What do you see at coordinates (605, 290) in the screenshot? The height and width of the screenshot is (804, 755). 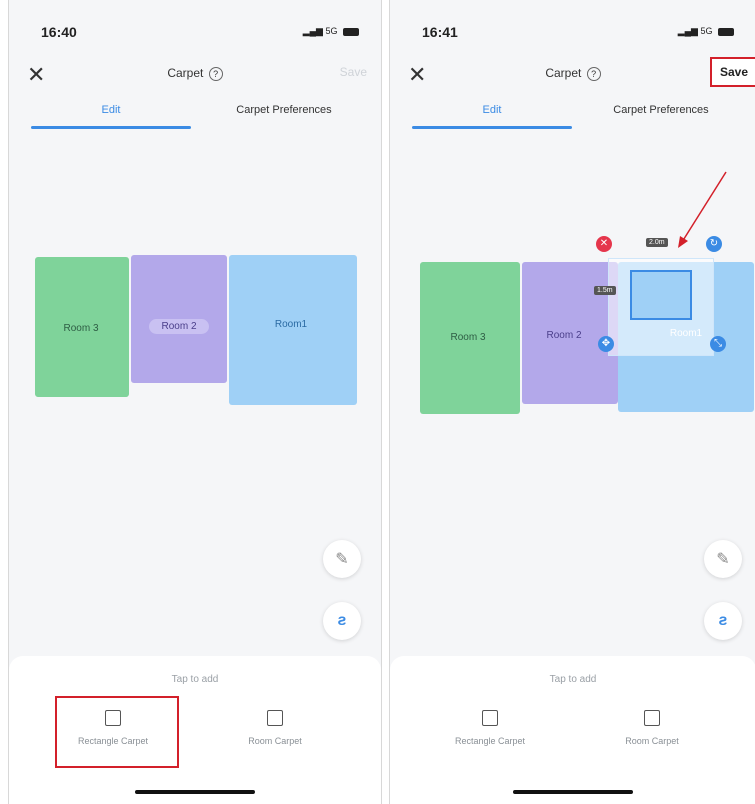 I see `carpet-height-tag: 1.5m` at bounding box center [605, 290].